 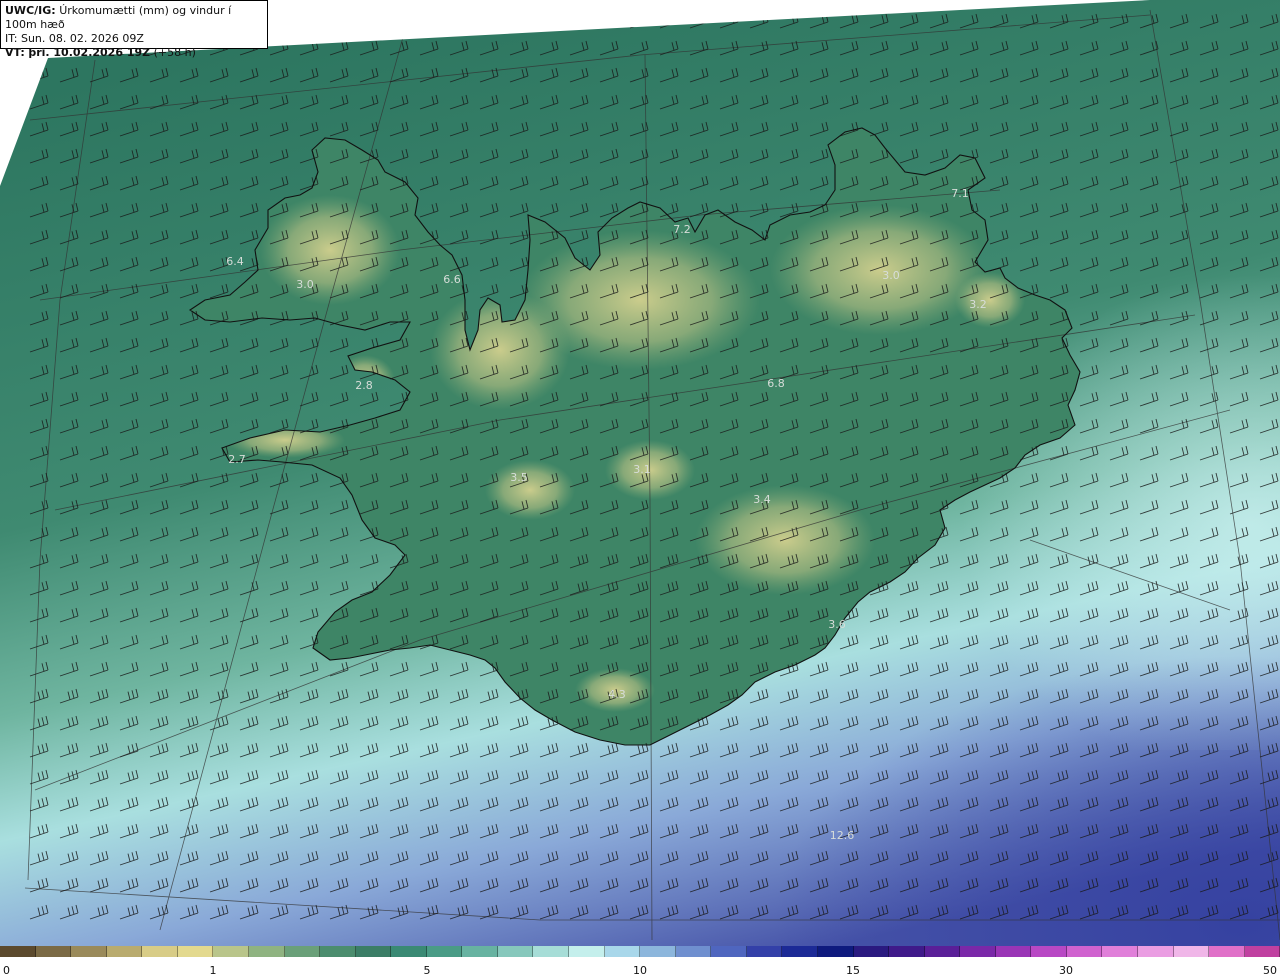 What do you see at coordinates (452, 279) in the screenshot?
I see `value-label: 6.6` at bounding box center [452, 279].